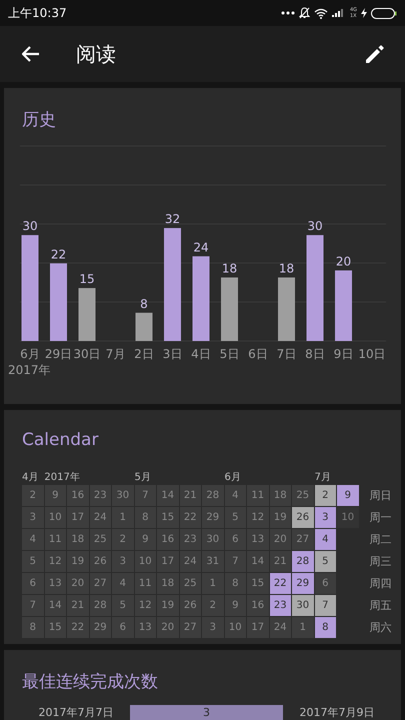 Image resolution: width=405 pixels, height=720 pixels. Describe the element at coordinates (315, 226) in the screenshot. I see `bar-value-label: 30` at that location.